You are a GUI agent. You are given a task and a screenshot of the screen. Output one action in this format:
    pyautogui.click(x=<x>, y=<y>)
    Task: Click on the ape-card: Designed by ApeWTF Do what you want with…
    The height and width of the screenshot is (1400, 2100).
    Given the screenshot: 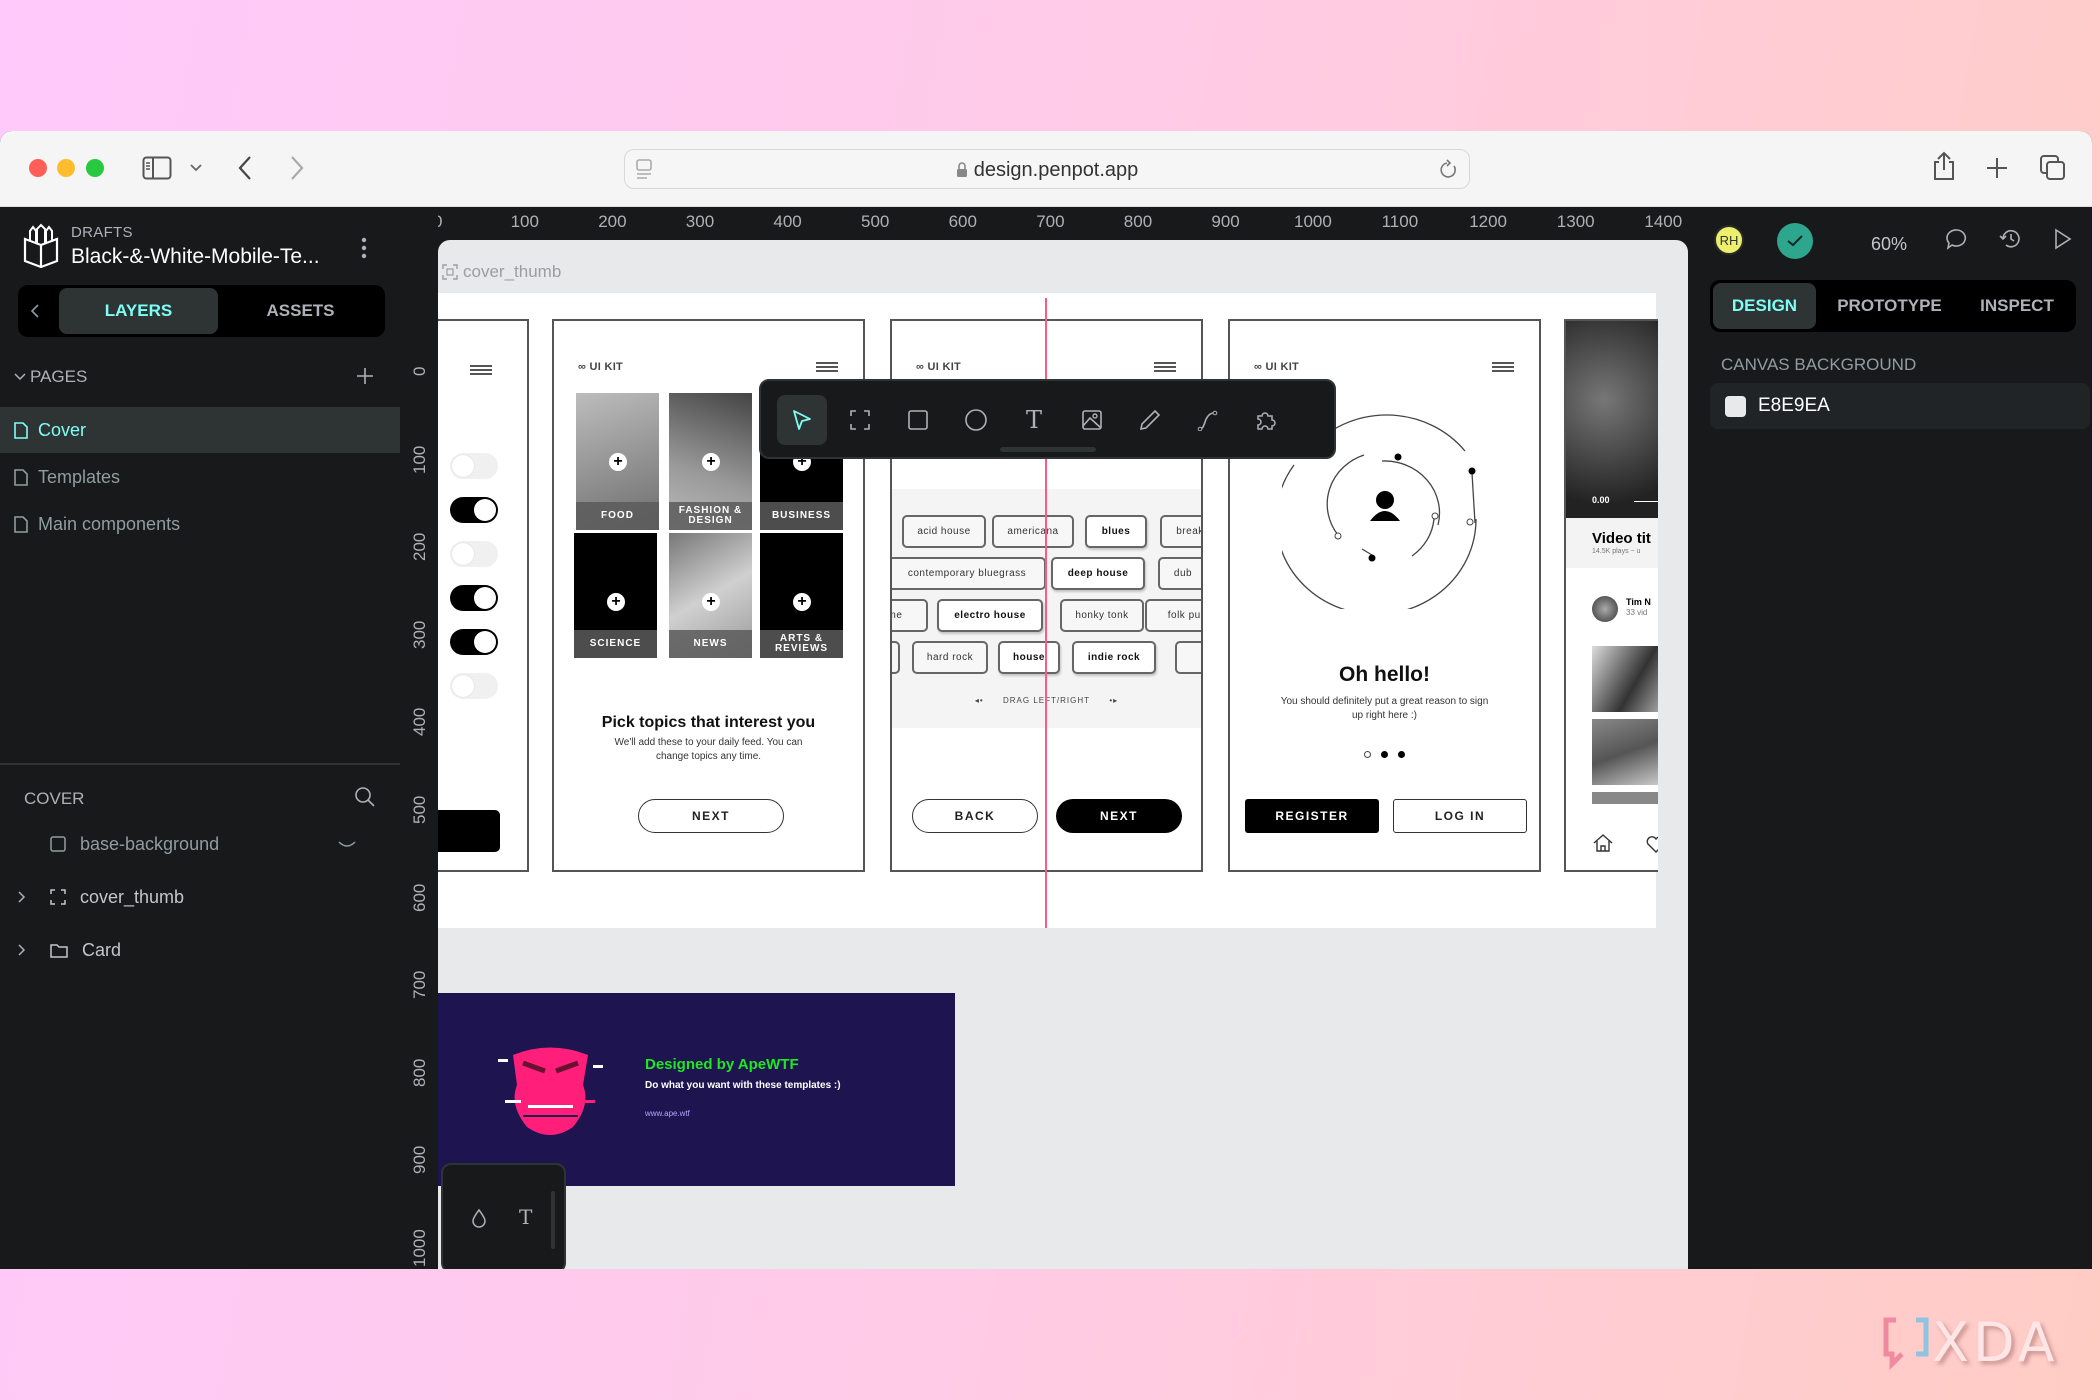 What is the action you would take?
    pyautogui.click(x=696, y=1089)
    